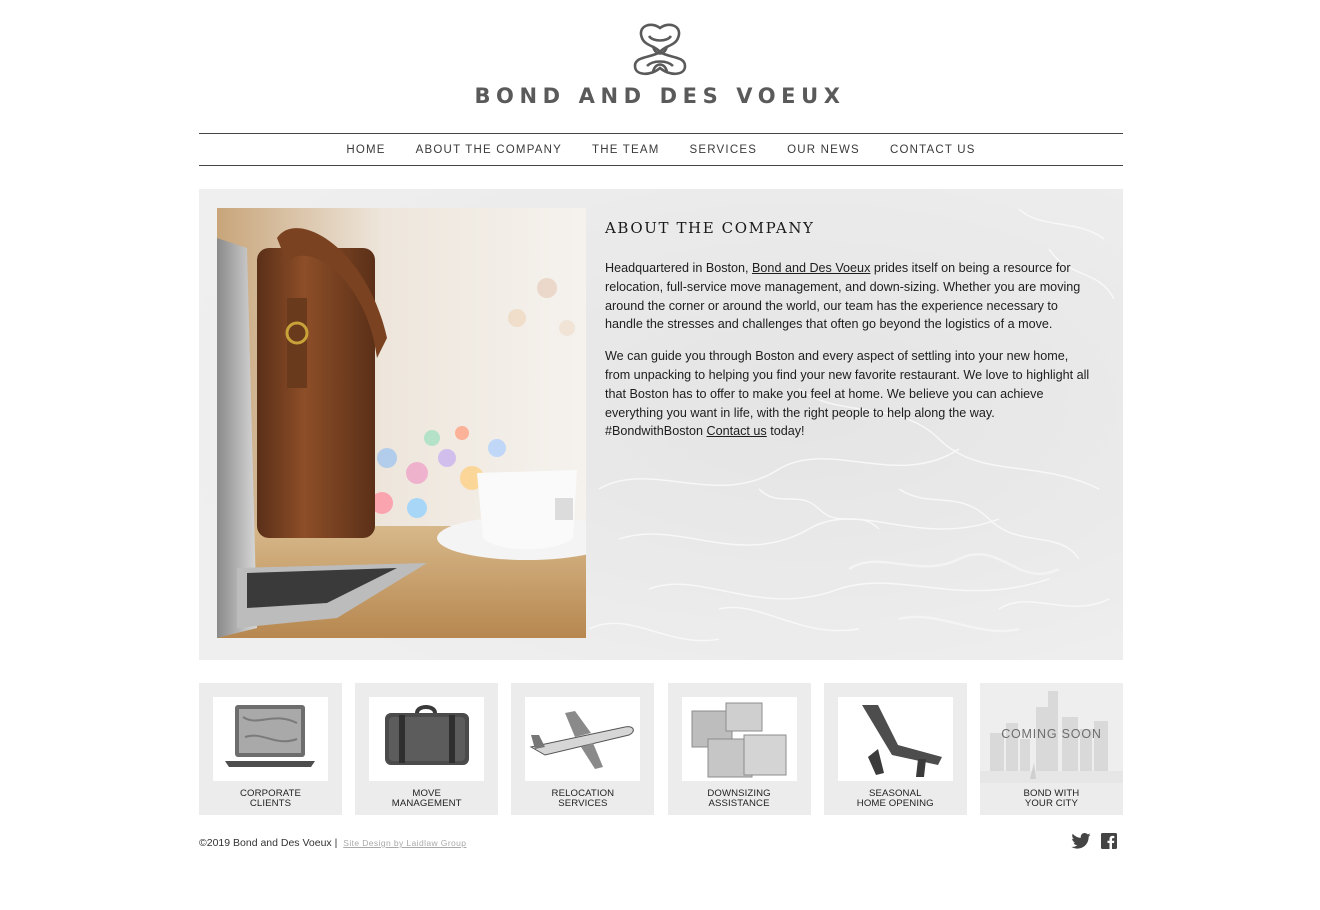 The image size is (1320, 910). I want to click on lounge-chair-icon, so click(895, 739).